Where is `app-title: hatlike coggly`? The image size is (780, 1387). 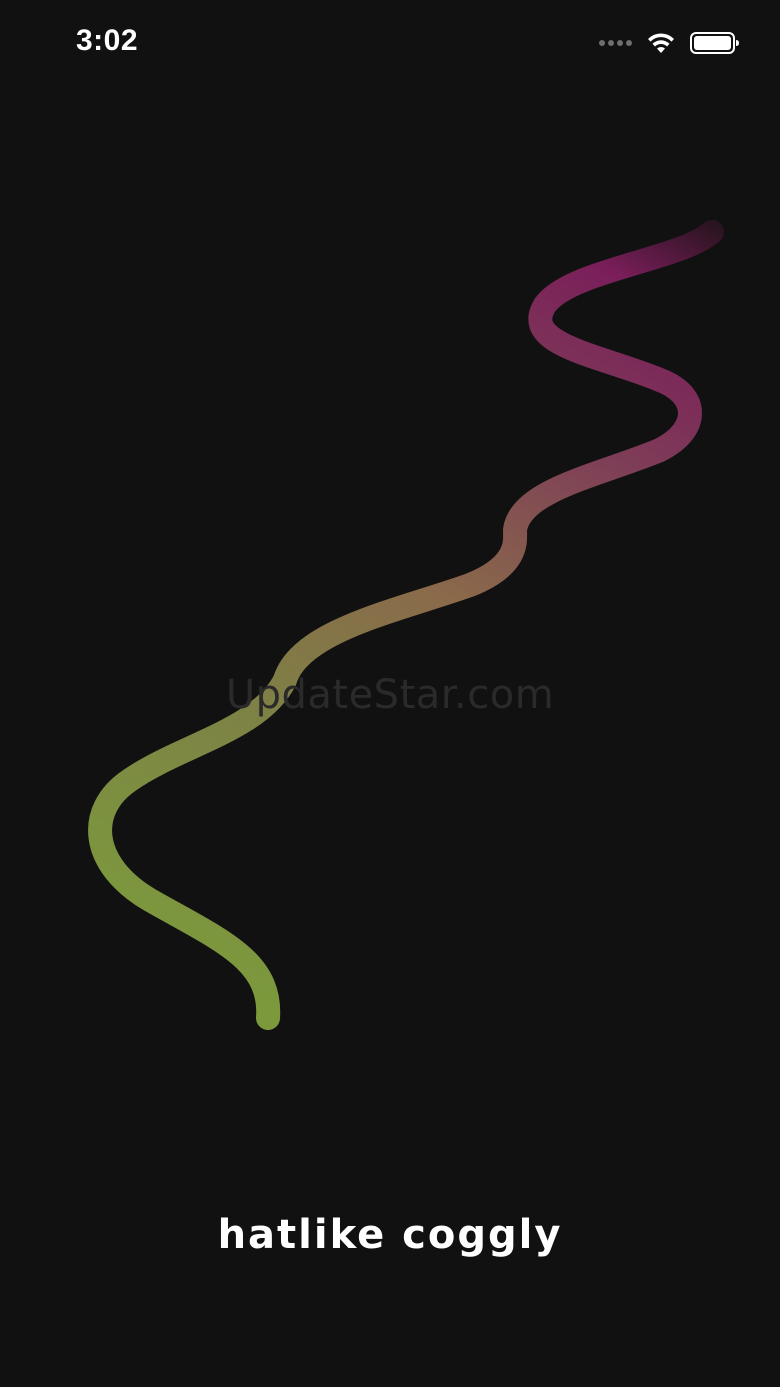
app-title: hatlike coggly is located at coordinates (390, 1235).